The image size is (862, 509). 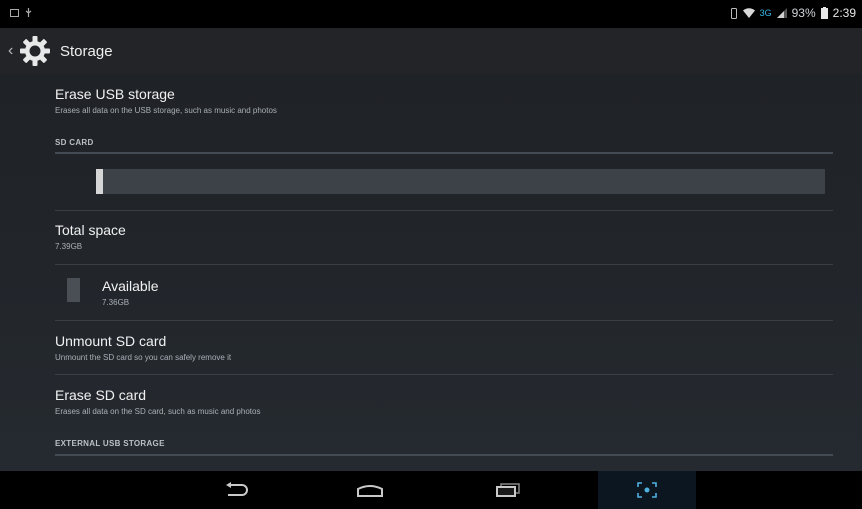 What do you see at coordinates (844, 13) in the screenshot?
I see `clock: 2:39` at bounding box center [844, 13].